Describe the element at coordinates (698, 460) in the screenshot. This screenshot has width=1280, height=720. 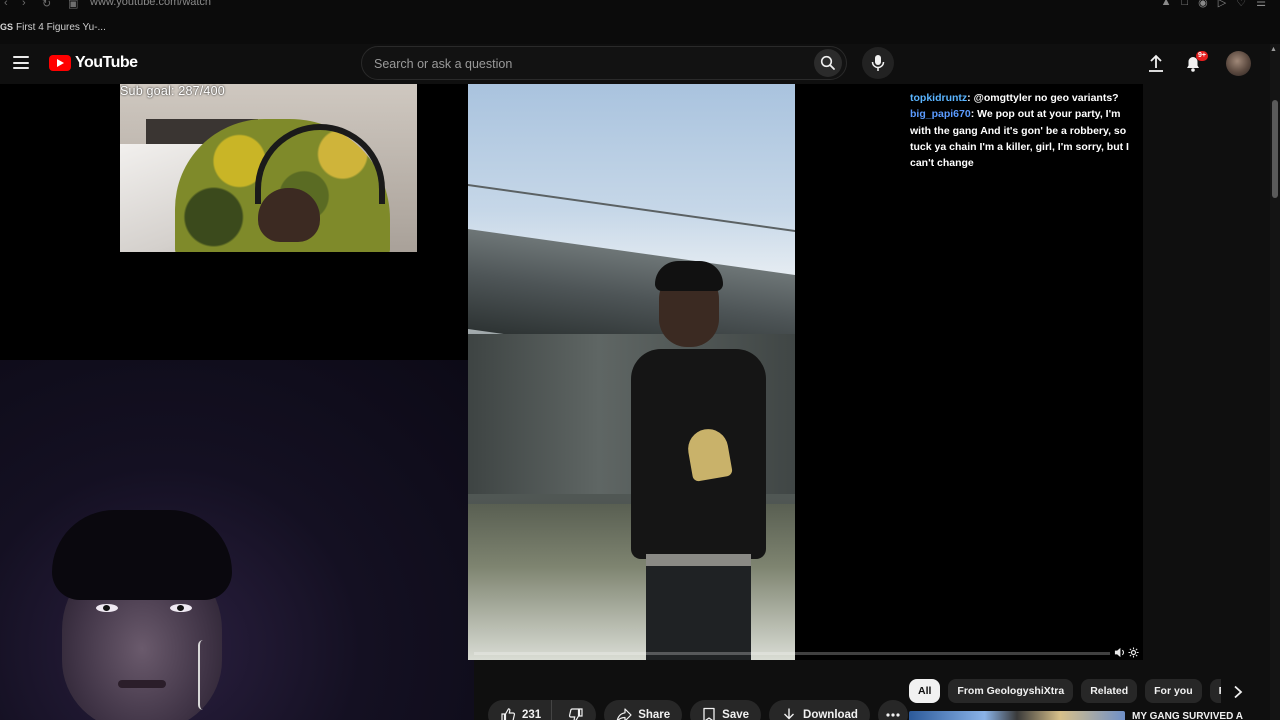
I see `artist` at that location.